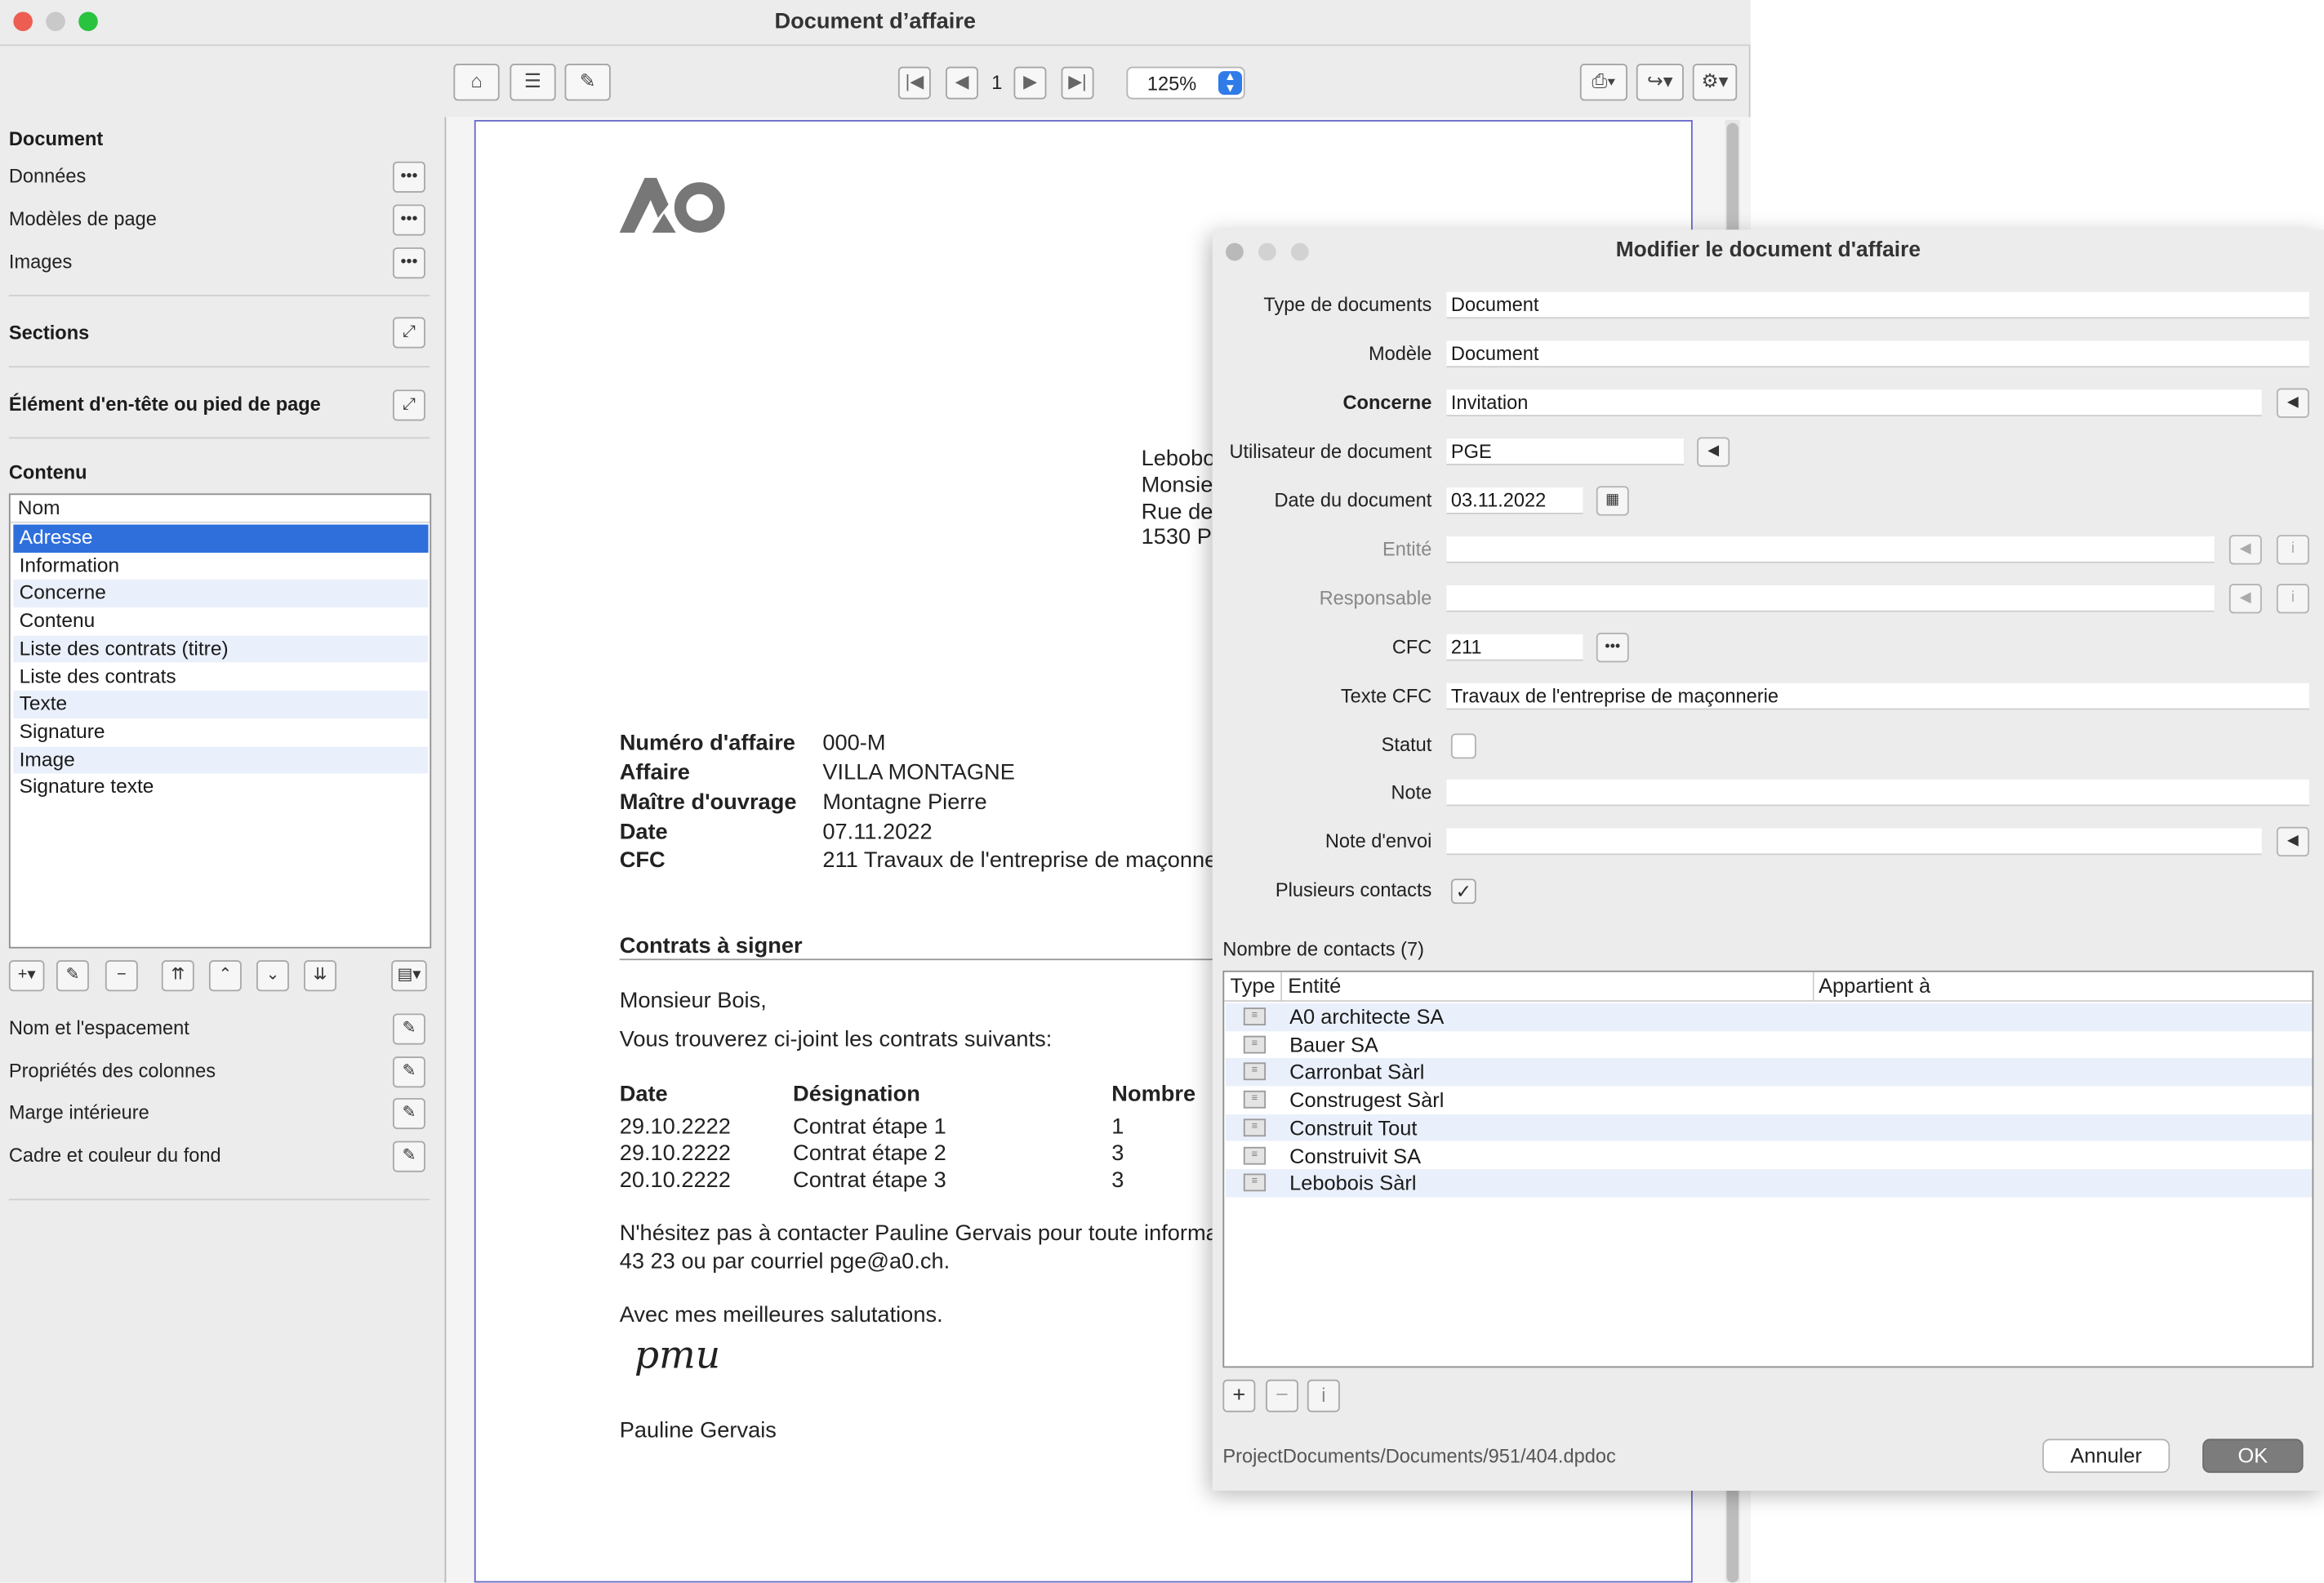 The height and width of the screenshot is (1583, 2324). I want to click on concerne-field: Invitation, so click(1854, 403).